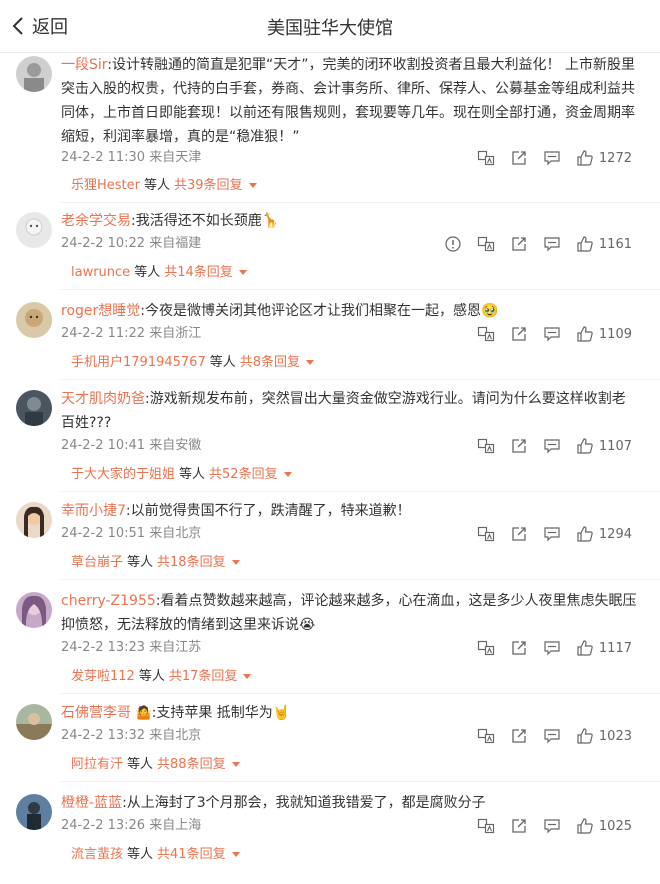 Image resolution: width=660 pixels, height=884 pixels. I want to click on top-bar: 返回 美国驻华大使馆, so click(330, 26).